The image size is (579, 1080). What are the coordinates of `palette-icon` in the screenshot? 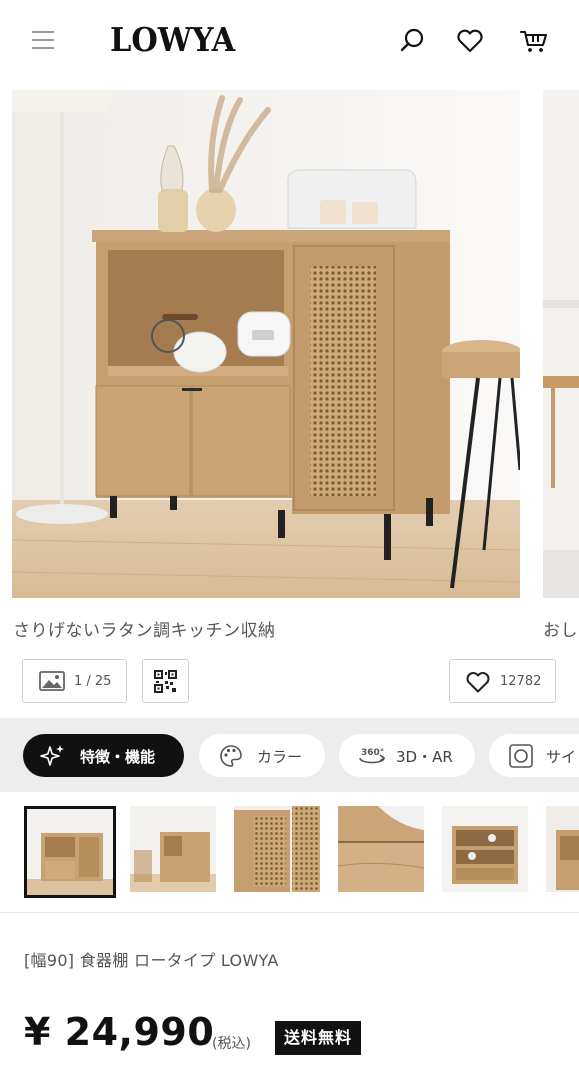 It's located at (231, 756).